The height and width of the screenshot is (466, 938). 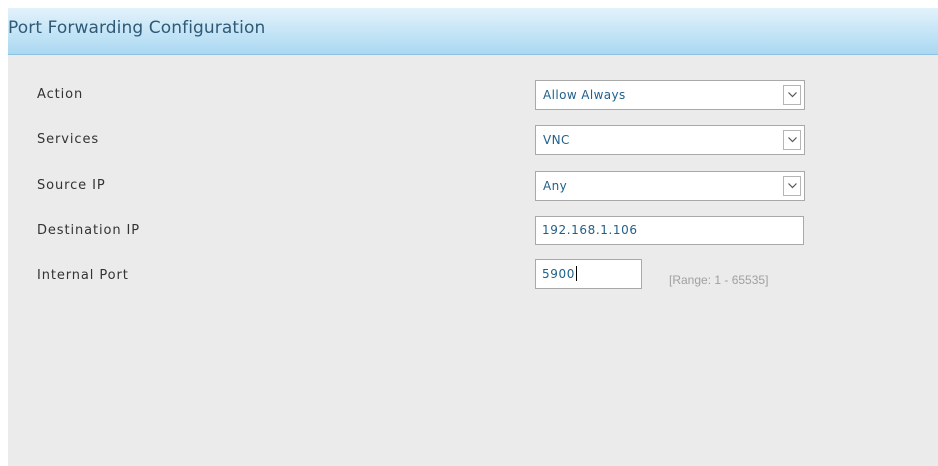 I want to click on text-caret, so click(x=576, y=273).